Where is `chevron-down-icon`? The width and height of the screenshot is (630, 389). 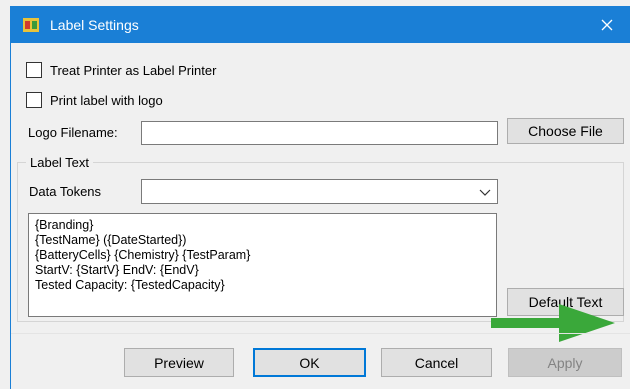 chevron-down-icon is located at coordinates (485, 192).